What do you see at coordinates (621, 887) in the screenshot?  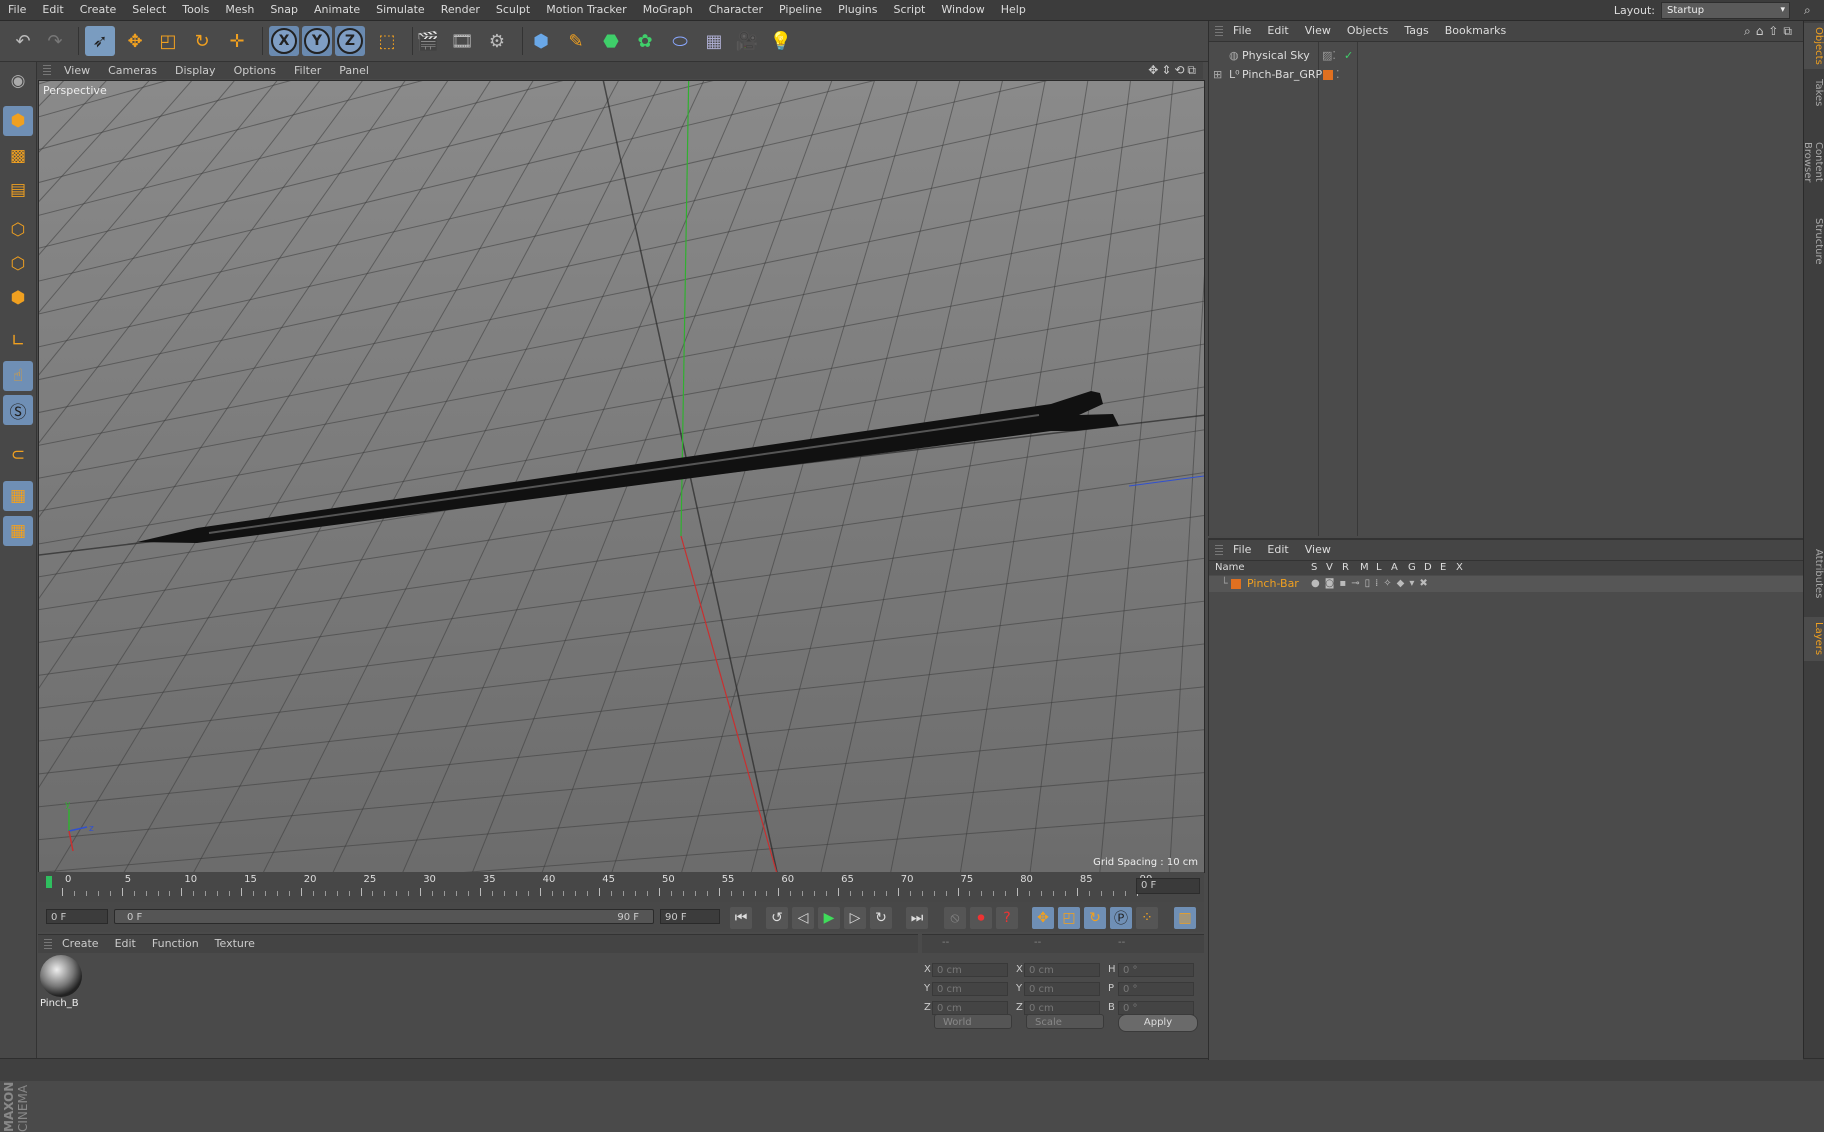 I see `timeline-ruler: 051015202530354045505560657075808590 0 F` at bounding box center [621, 887].